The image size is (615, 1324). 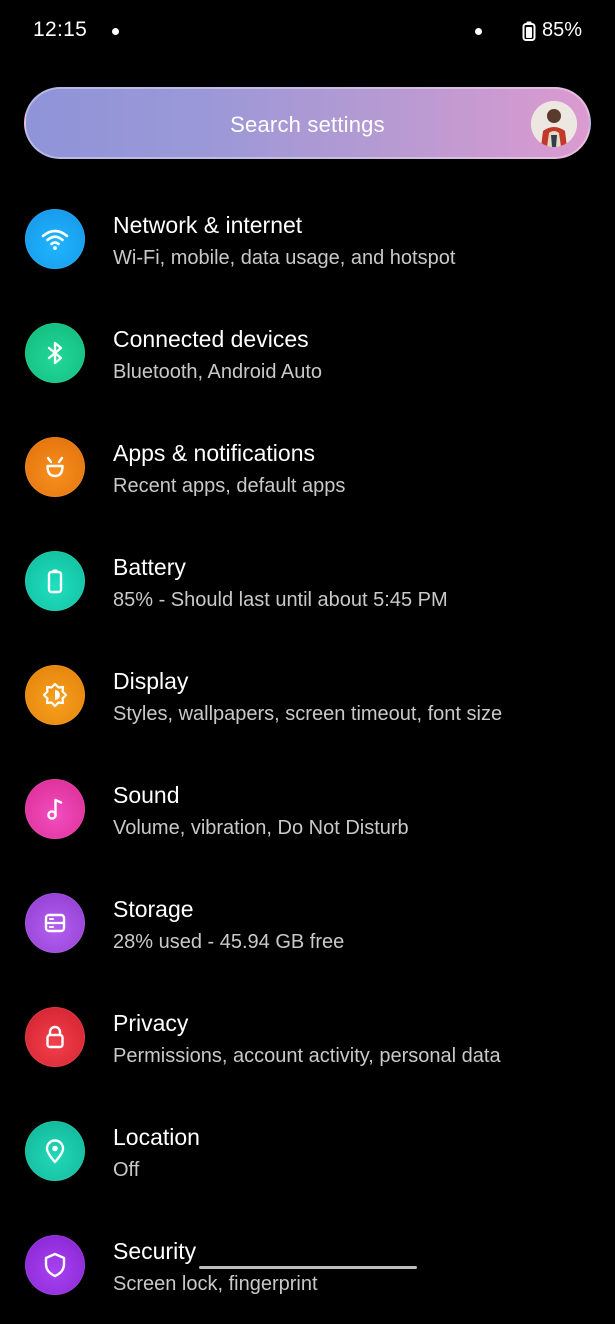 I want to click on settings-item-title: Battery, so click(x=149, y=567).